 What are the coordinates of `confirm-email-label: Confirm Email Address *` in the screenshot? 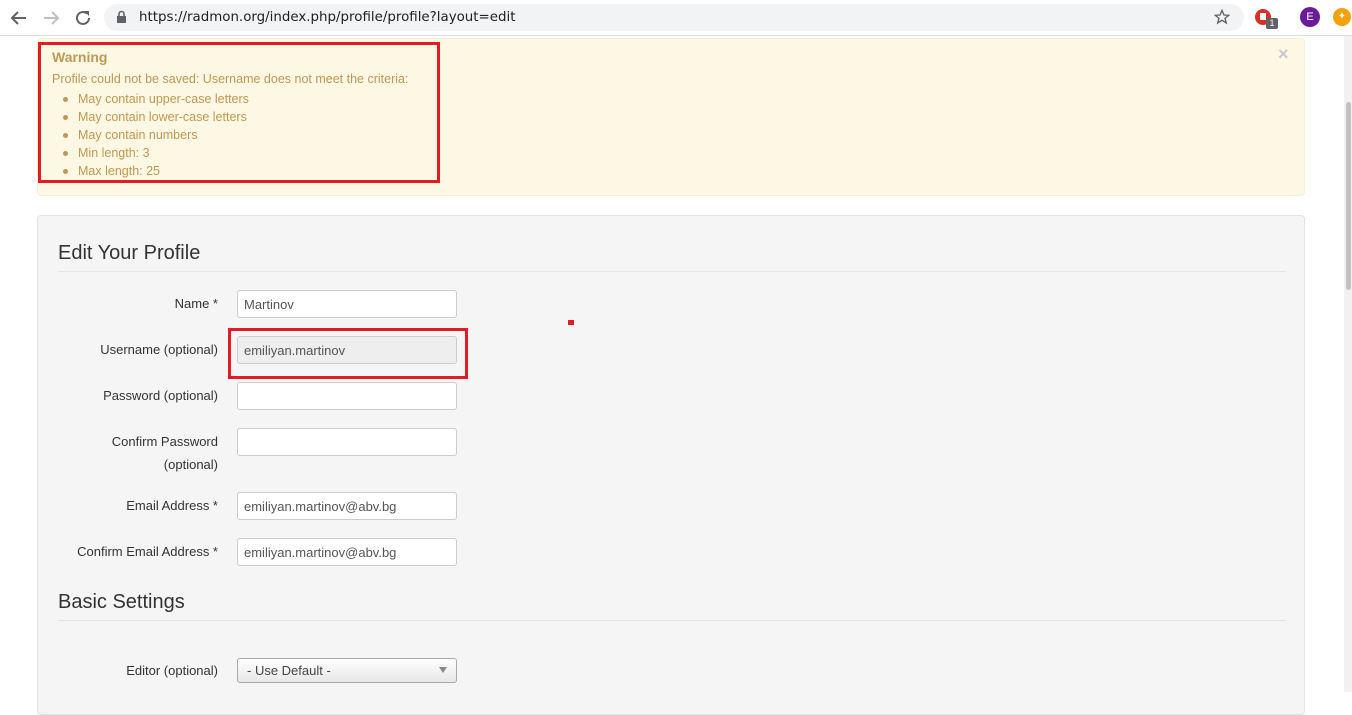 It's located at (147, 551).